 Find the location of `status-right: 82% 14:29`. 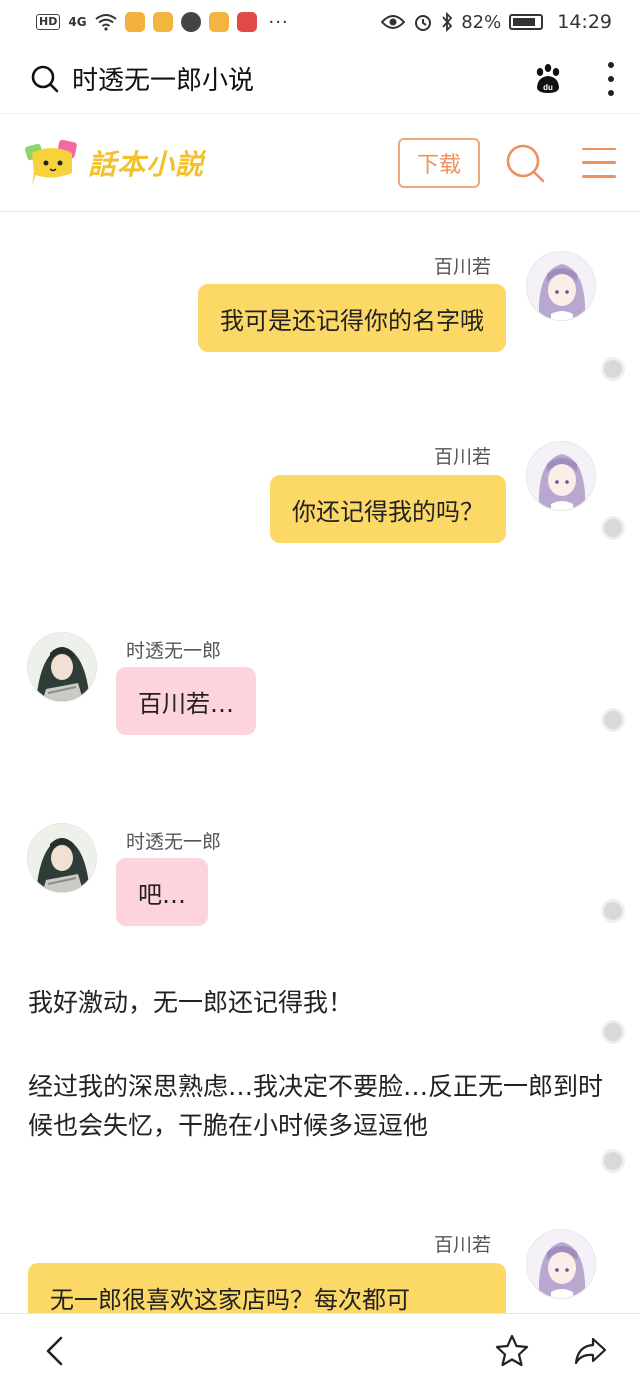

status-right: 82% 14:29 is located at coordinates (496, 22).